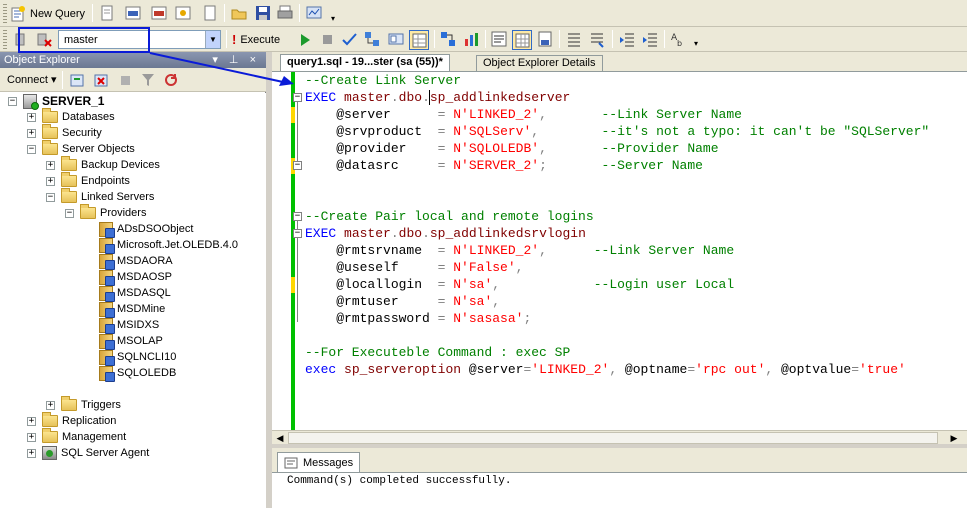 The image size is (967, 508). Describe the element at coordinates (319, 462) in the screenshot. I see `tab-messages: Messages` at that location.